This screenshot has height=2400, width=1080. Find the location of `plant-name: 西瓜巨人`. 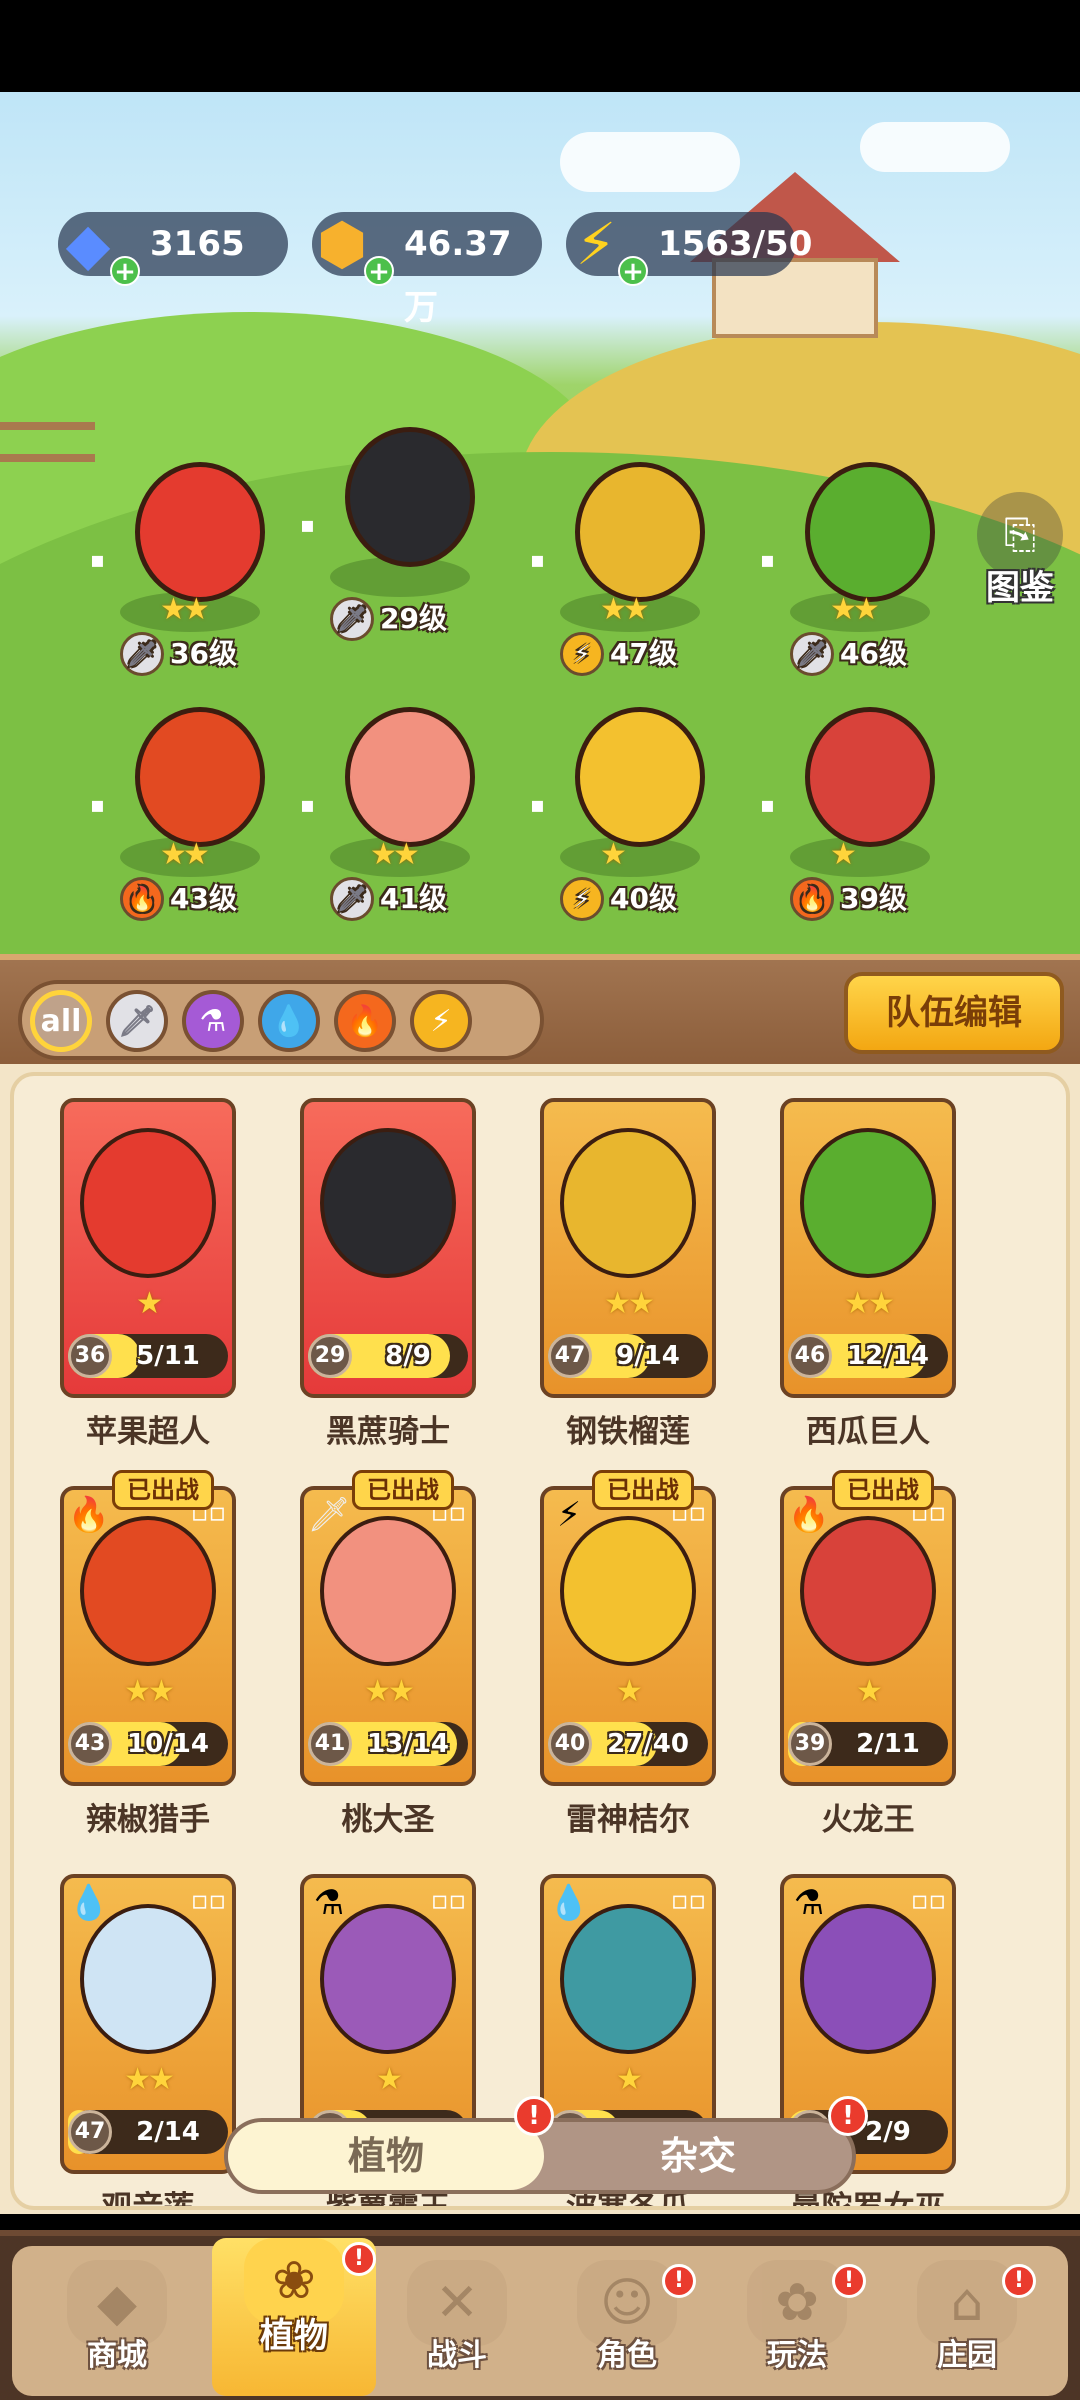

plant-name: 西瓜巨人 is located at coordinates (868, 1432).